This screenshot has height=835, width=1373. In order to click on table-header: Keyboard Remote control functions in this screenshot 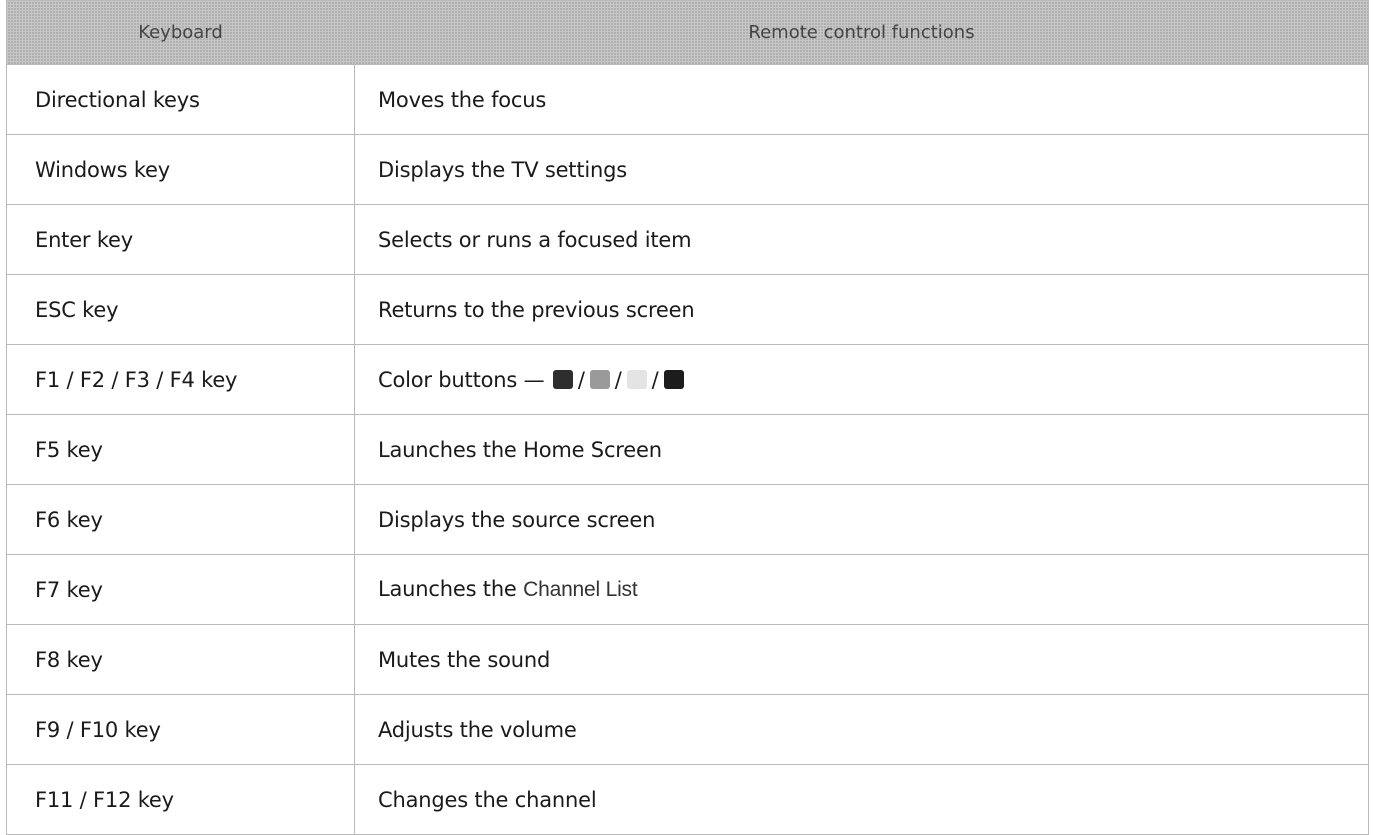, I will do `click(687, 32)`.